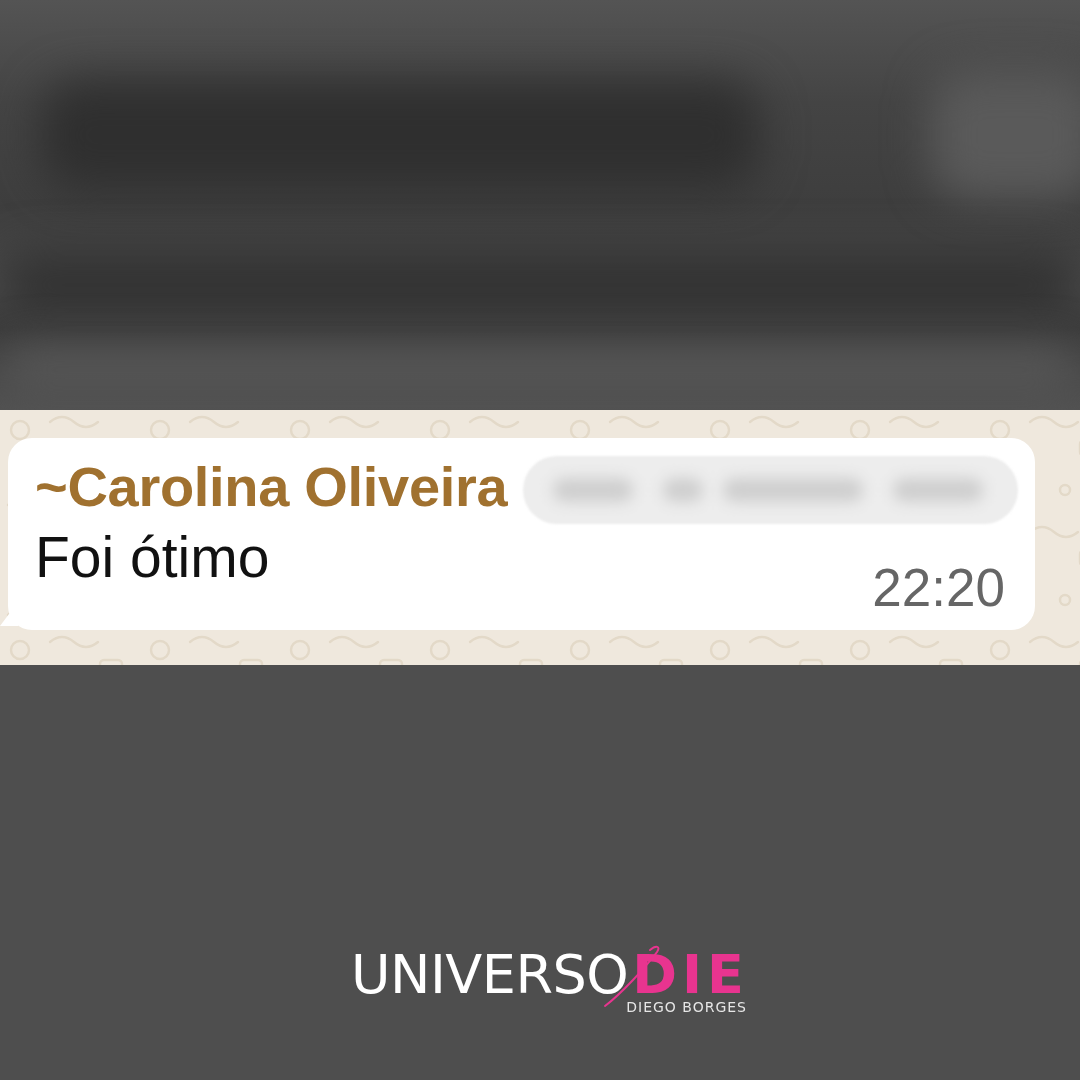 The width and height of the screenshot is (1080, 1080). I want to click on logo-word: UNIVERSO, so click(490, 975).